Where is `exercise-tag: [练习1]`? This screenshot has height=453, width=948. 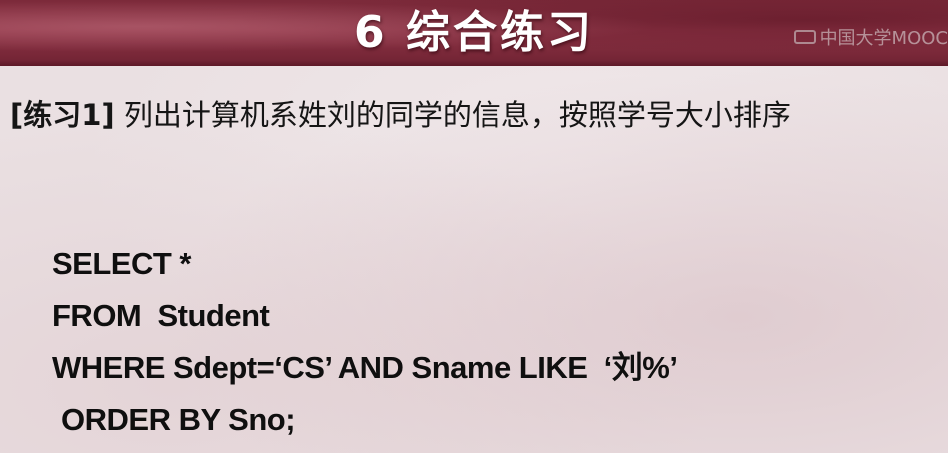 exercise-tag: [练习1] is located at coordinates (62, 115).